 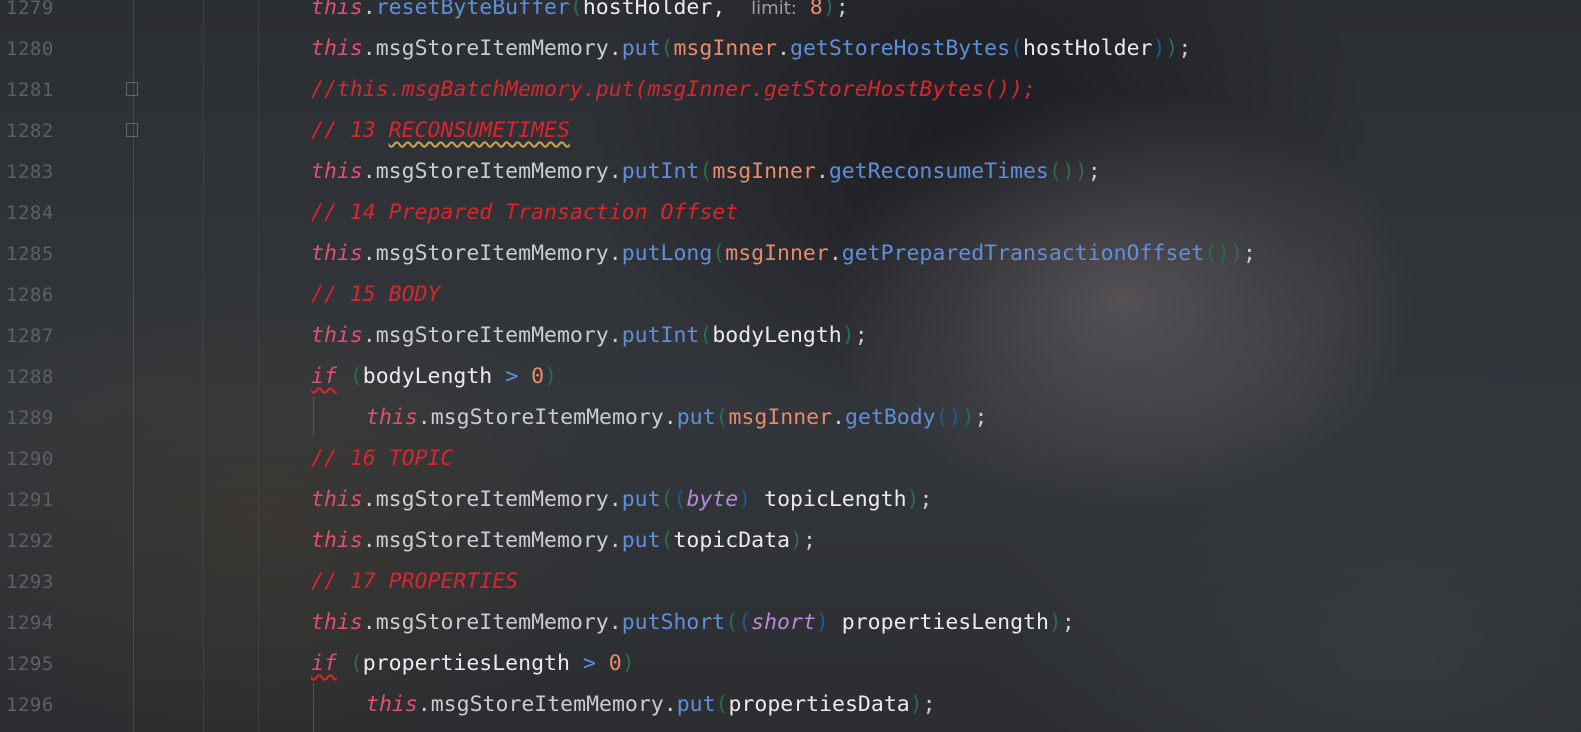 I want to click on comment-text: // 16 TOPIC, so click(x=382, y=459).